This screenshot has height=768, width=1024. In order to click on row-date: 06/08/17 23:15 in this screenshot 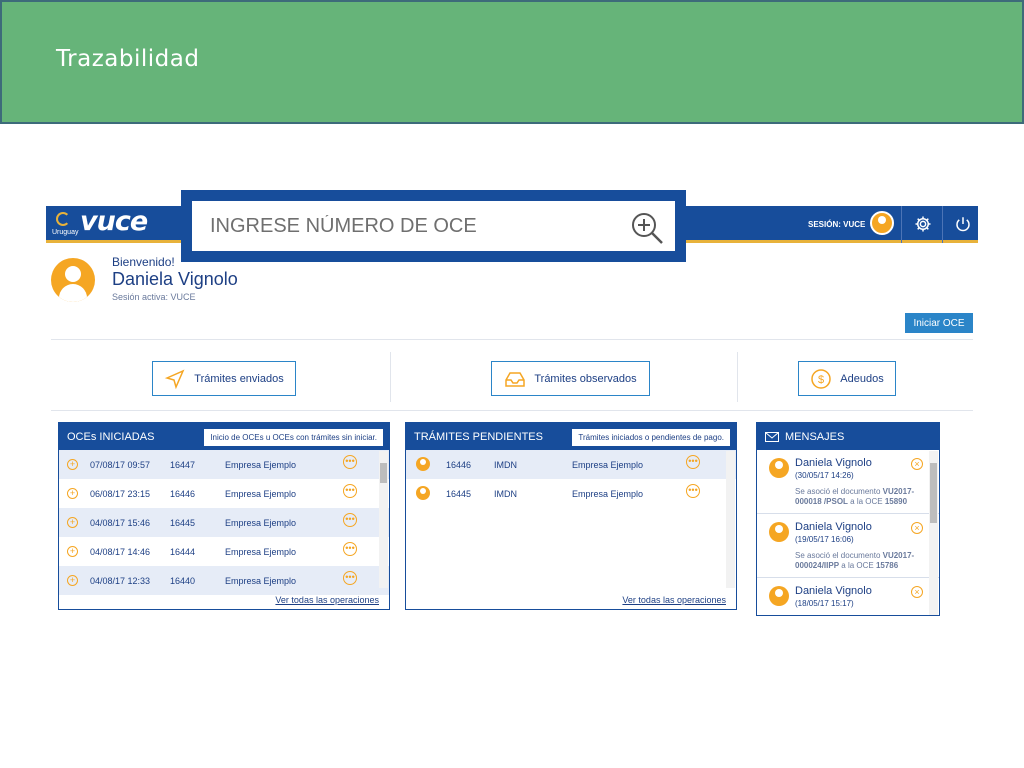, I will do `click(120, 493)`.